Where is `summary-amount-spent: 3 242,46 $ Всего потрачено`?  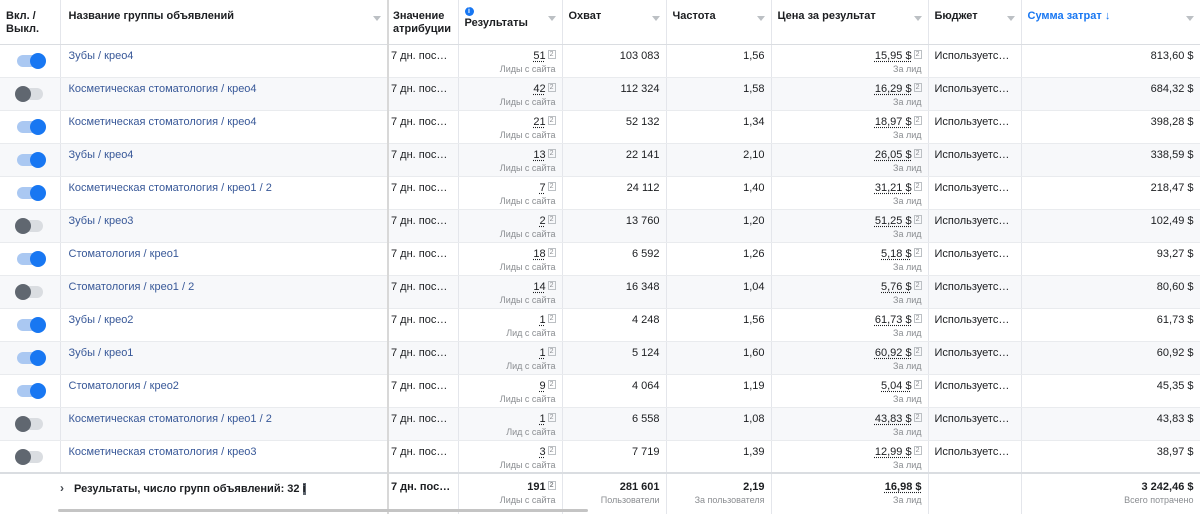 summary-amount-spent: 3 242,46 $ Всего потрачено is located at coordinates (1110, 493).